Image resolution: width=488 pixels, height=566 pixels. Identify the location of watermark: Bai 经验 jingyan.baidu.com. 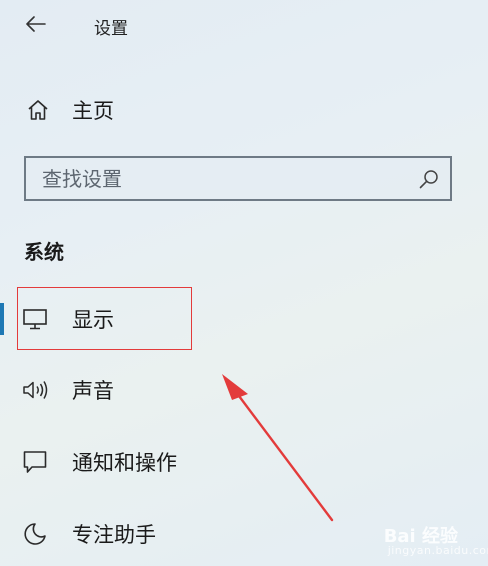
(436, 539).